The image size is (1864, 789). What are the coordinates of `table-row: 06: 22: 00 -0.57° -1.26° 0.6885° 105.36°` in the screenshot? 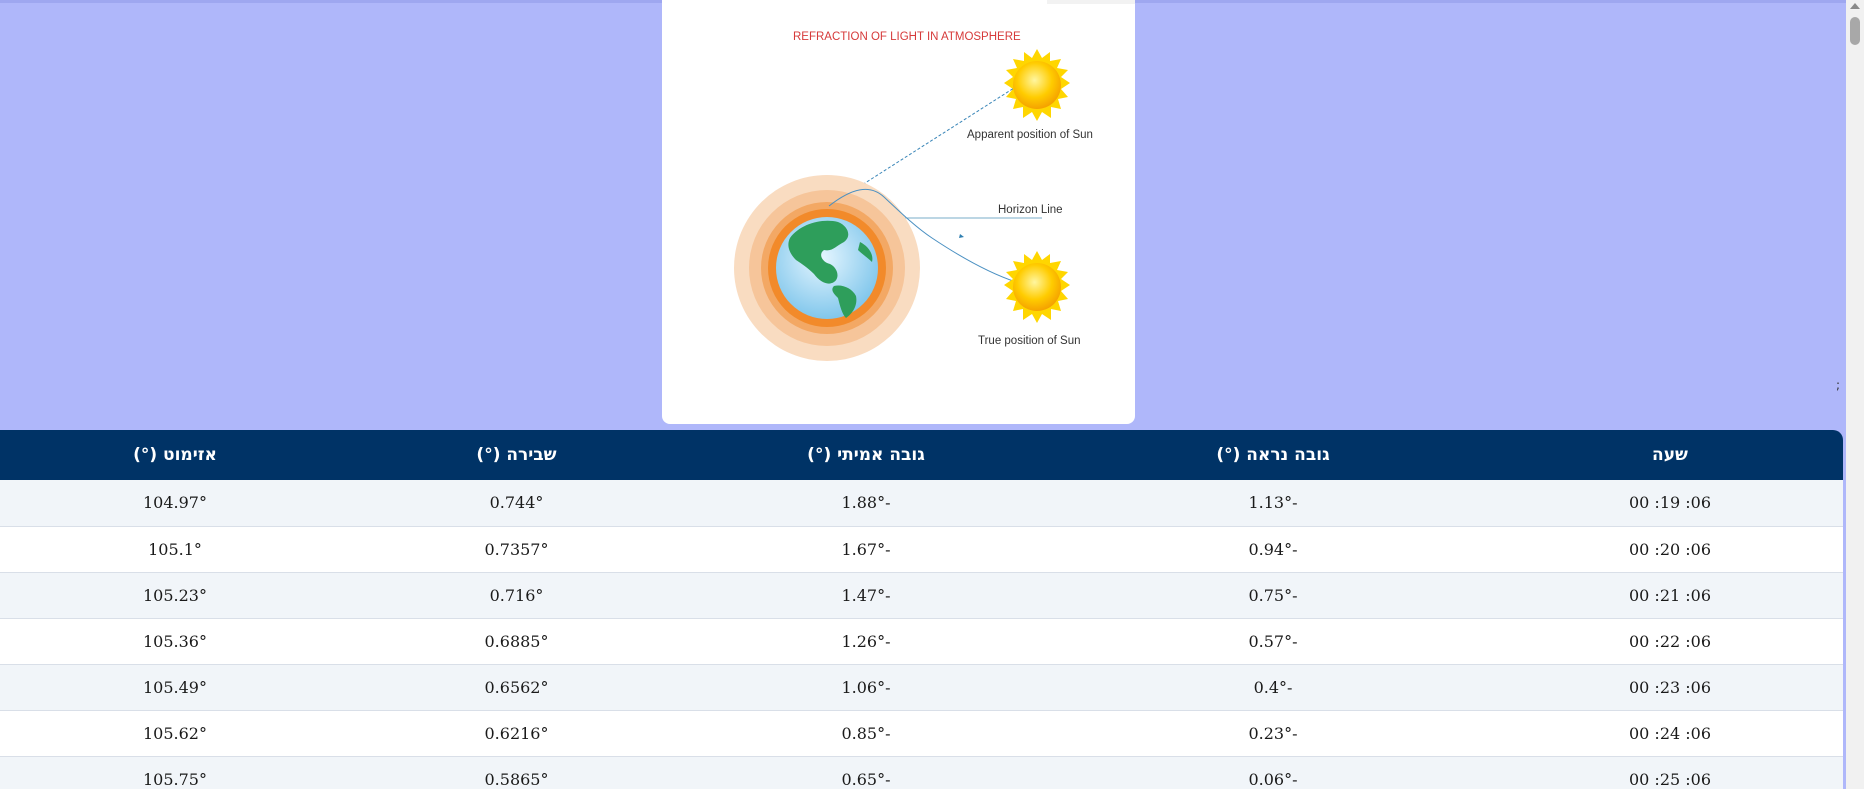 It's located at (921, 641).